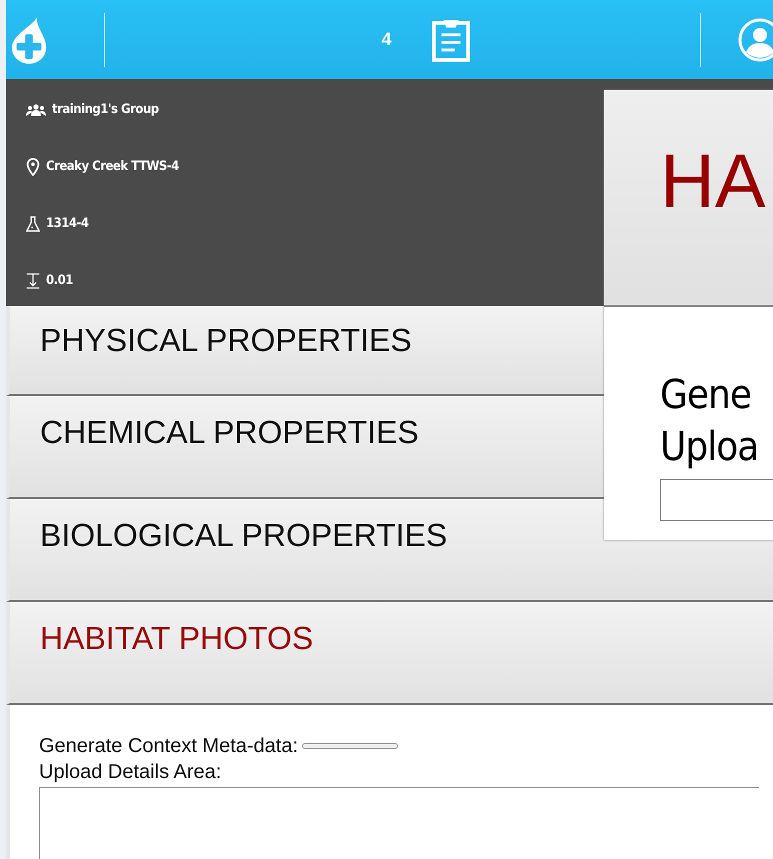 The width and height of the screenshot is (773, 859). I want to click on flask-icon, so click(33, 223).